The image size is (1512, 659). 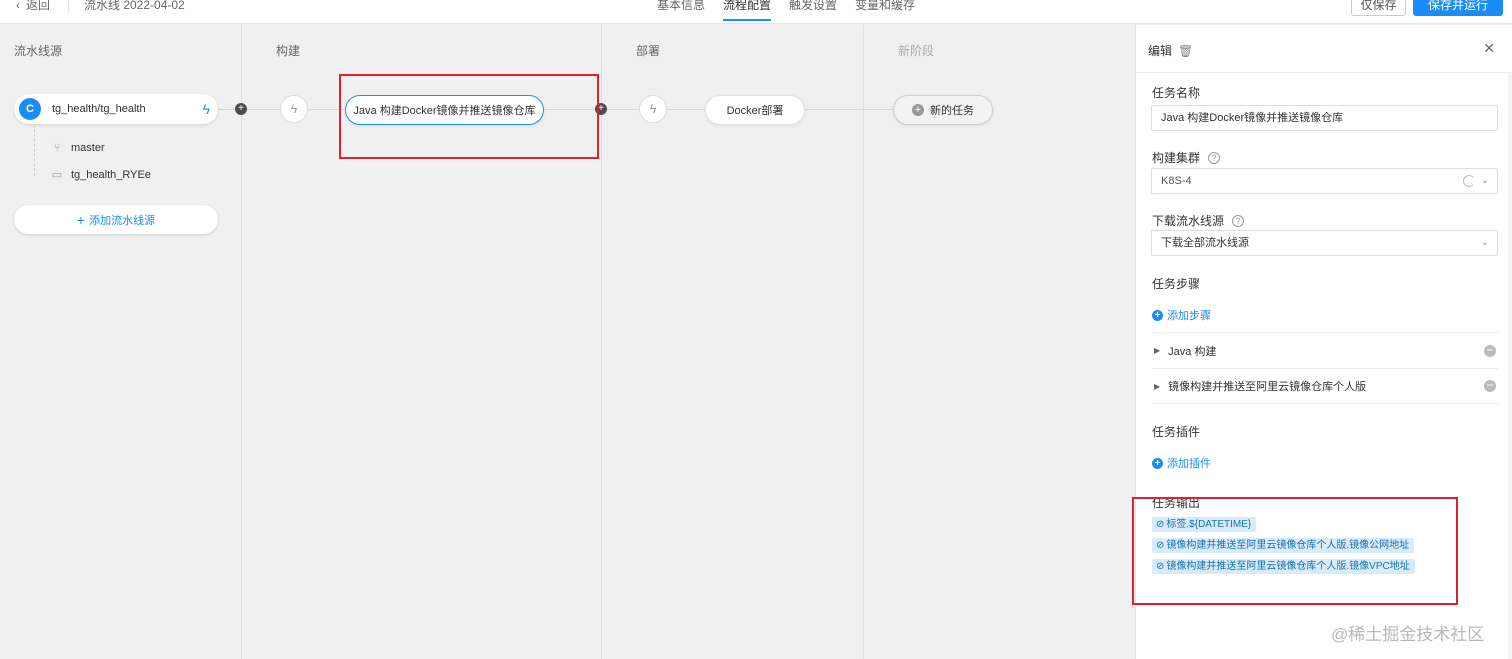 What do you see at coordinates (1185, 51) in the screenshot?
I see `trash-icon: 🗑` at bounding box center [1185, 51].